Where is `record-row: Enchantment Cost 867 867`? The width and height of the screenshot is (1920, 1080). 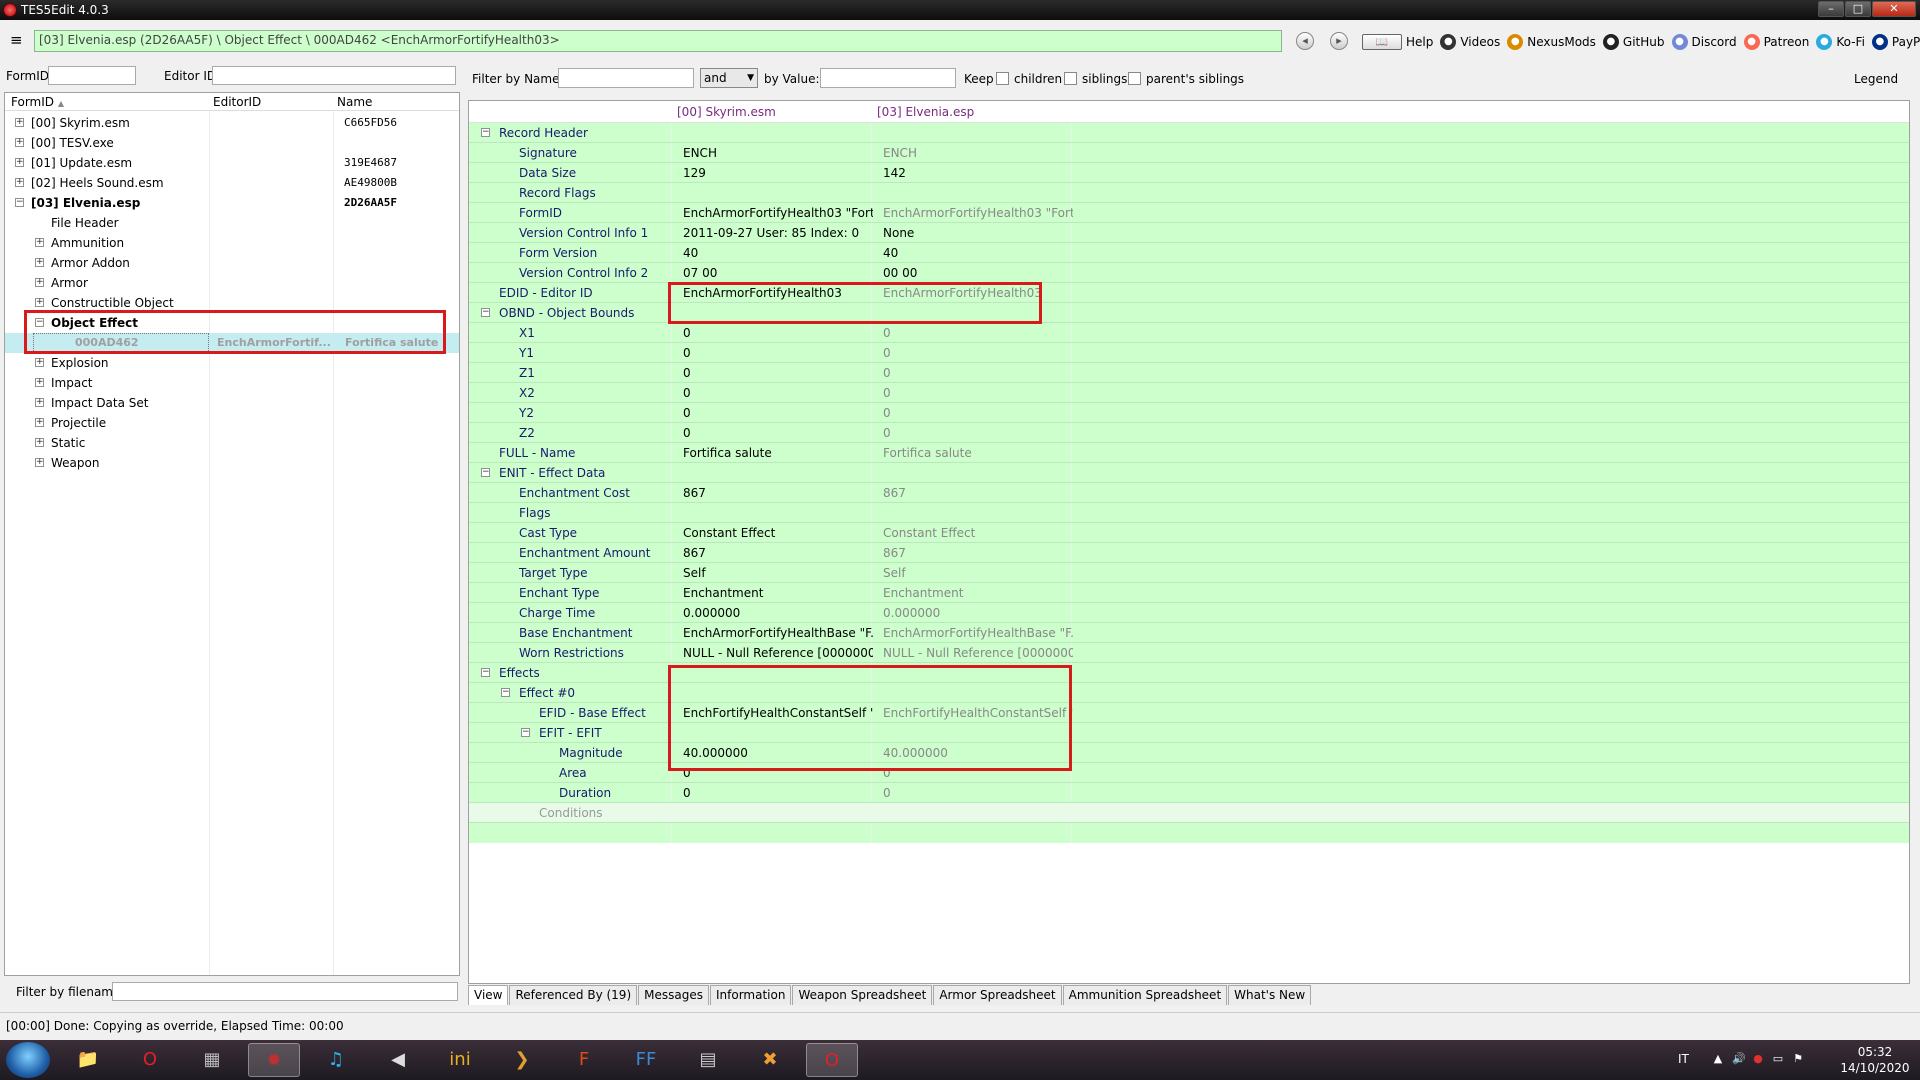
record-row: Enchantment Cost 867 867 is located at coordinates (1189, 493).